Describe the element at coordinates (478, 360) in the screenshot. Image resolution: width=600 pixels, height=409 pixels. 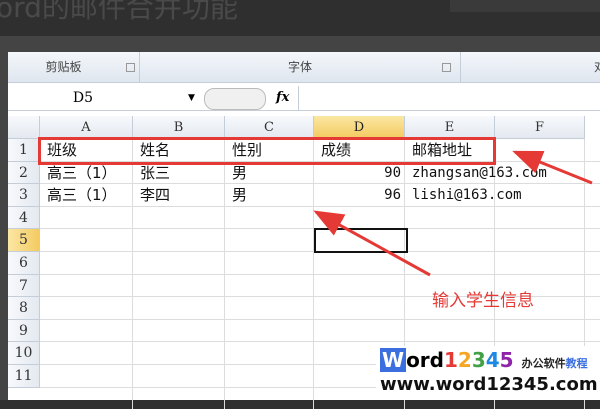
I see `logo-digit: 3` at that location.